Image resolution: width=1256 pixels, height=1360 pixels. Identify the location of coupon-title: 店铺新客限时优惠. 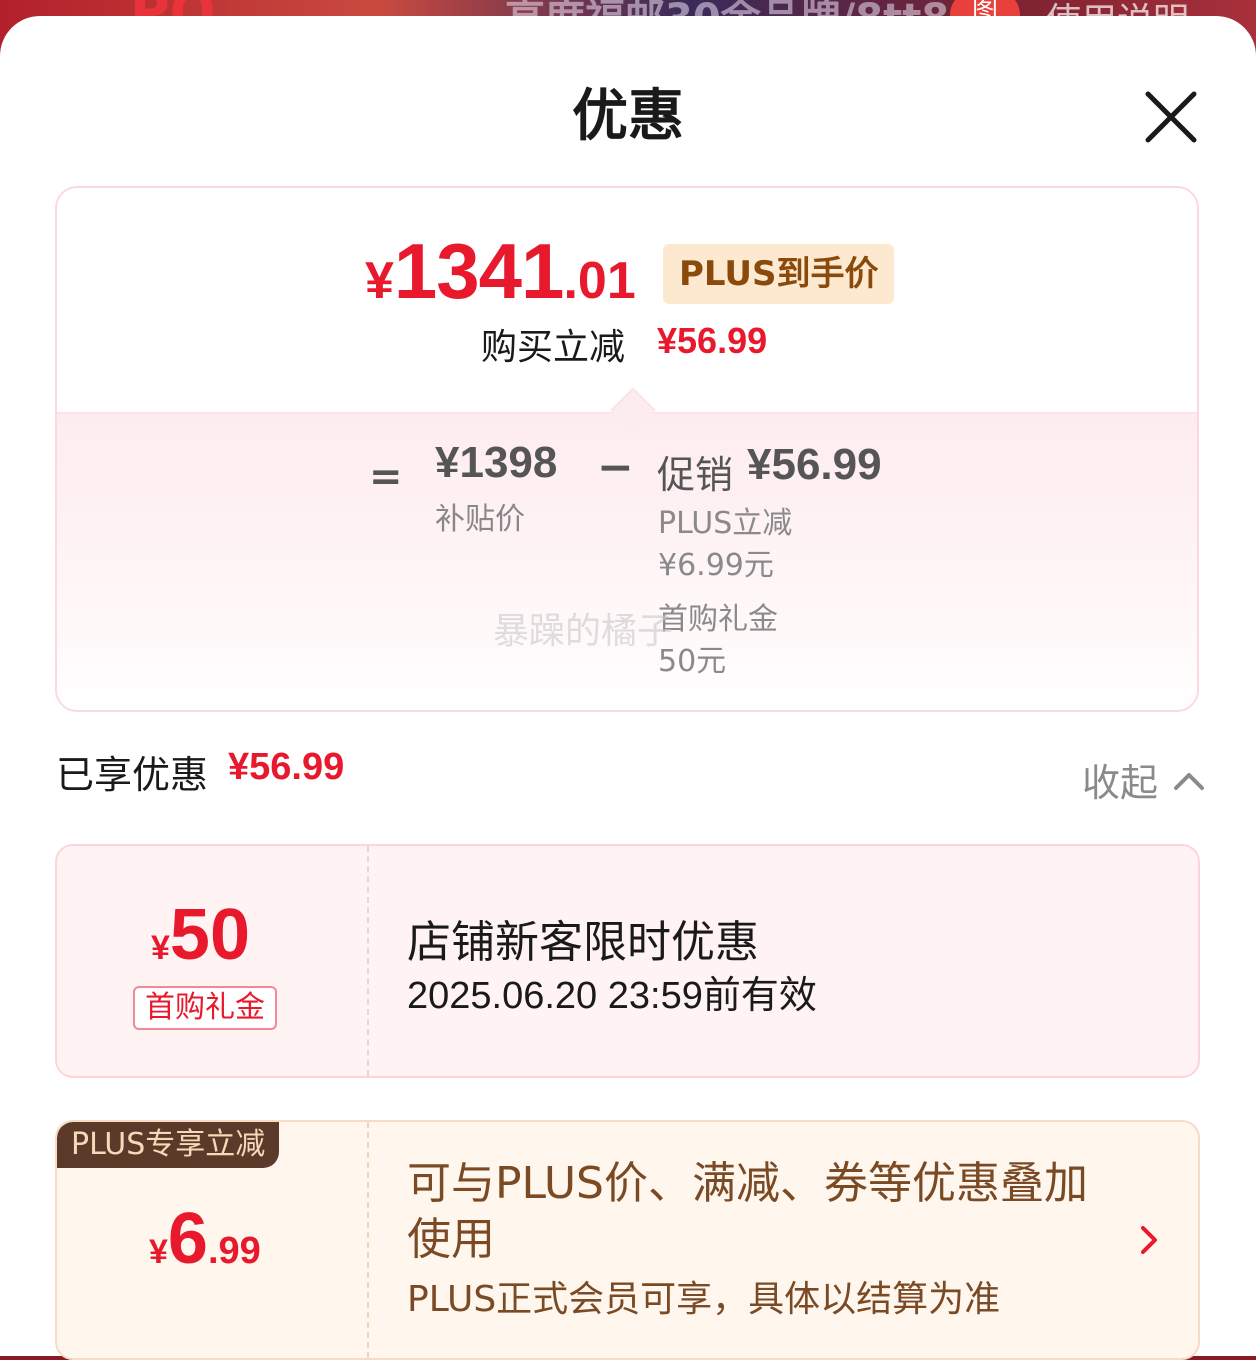
(583, 942).